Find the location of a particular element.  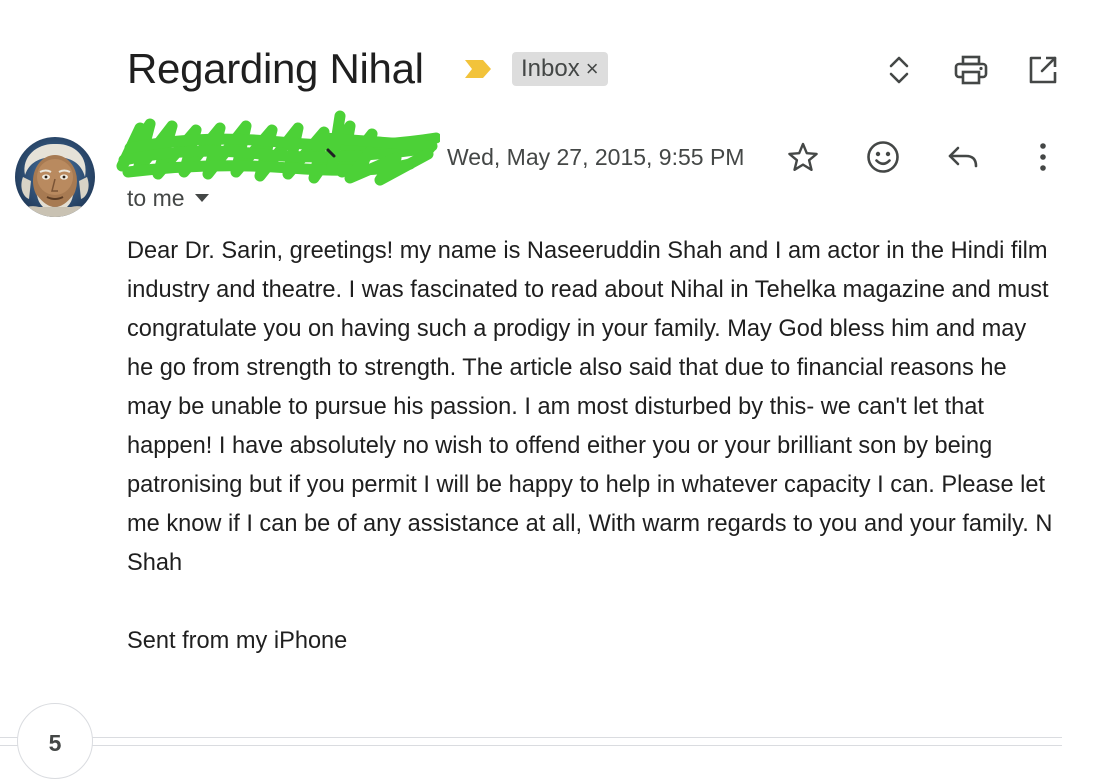

sender-avatar is located at coordinates (55, 177).